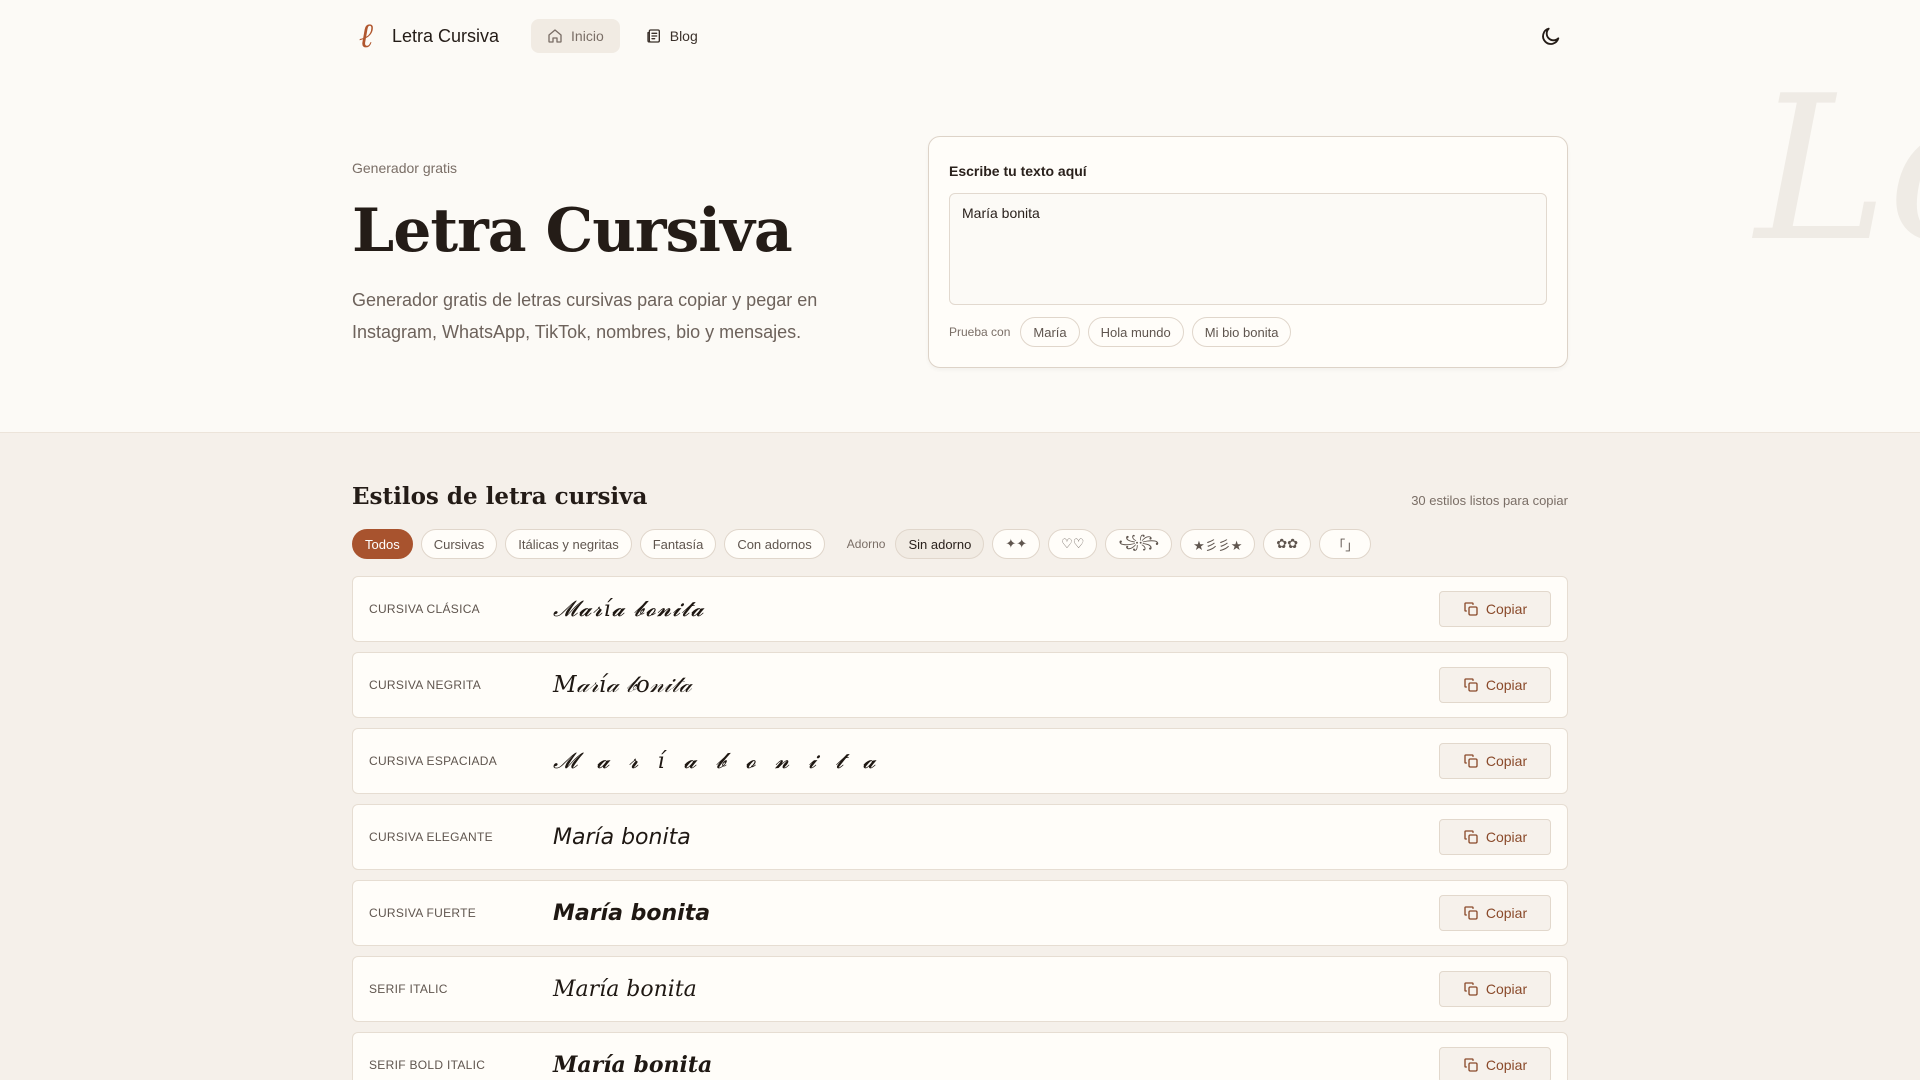 Image resolution: width=1920 pixels, height=1080 pixels. Describe the element at coordinates (1345, 544) in the screenshot. I see `adorno-brackets: 「」` at that location.